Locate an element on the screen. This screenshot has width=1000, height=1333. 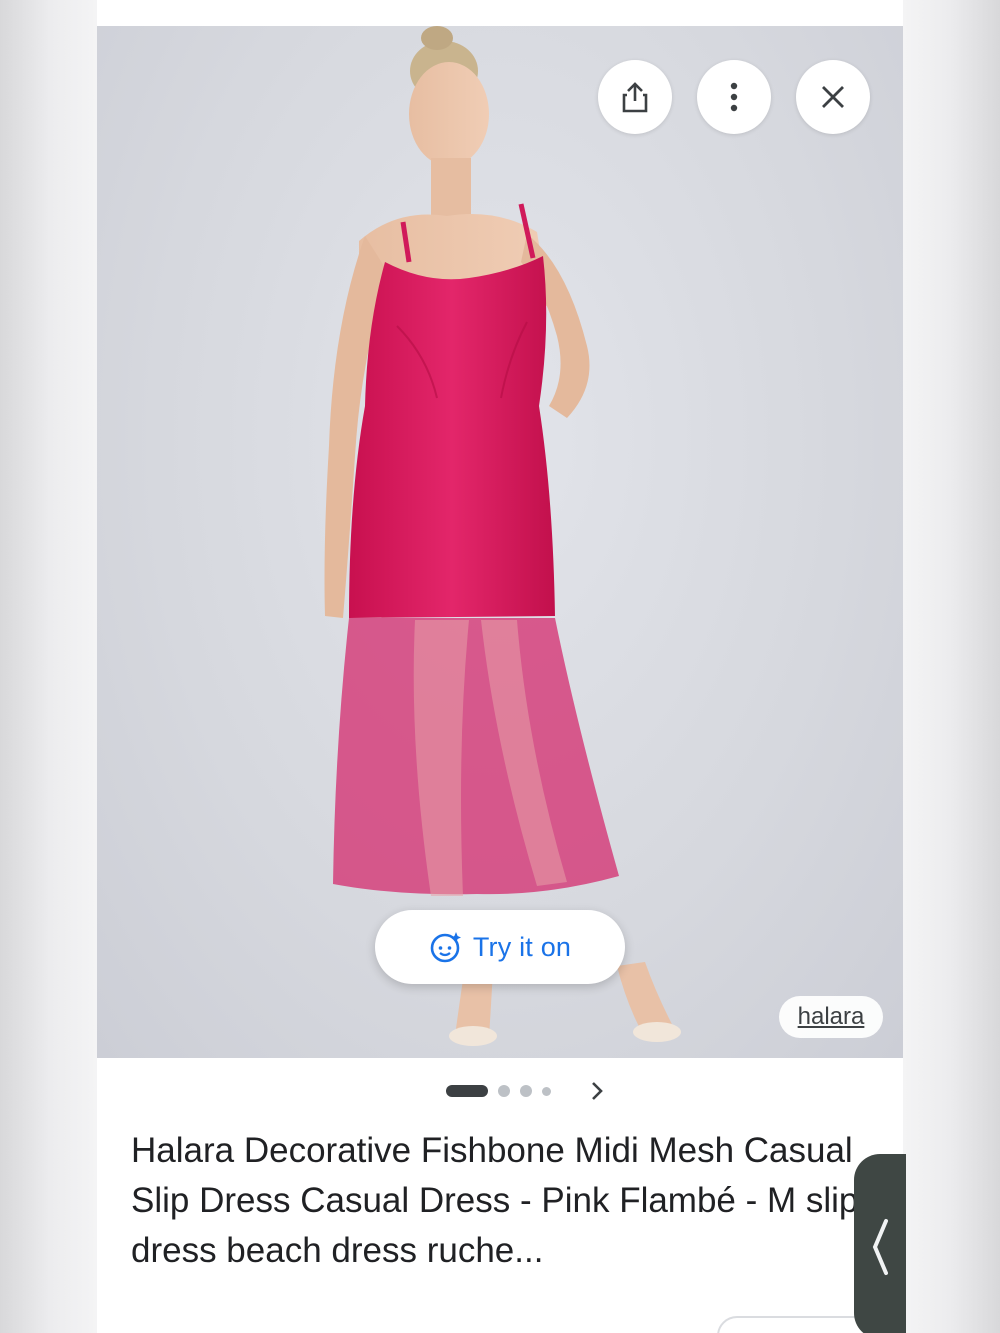
try-it-on-button: Try it on is located at coordinates (500, 947).